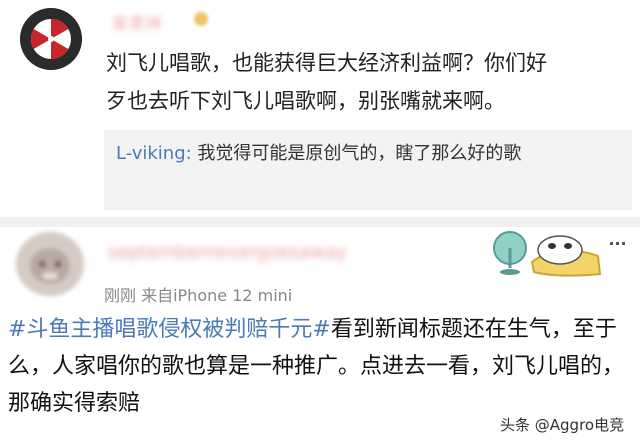 The height and width of the screenshot is (444, 640). Describe the element at coordinates (198, 295) in the screenshot. I see `post-meta: 刚刚 来自iPhone 12 mini` at that location.